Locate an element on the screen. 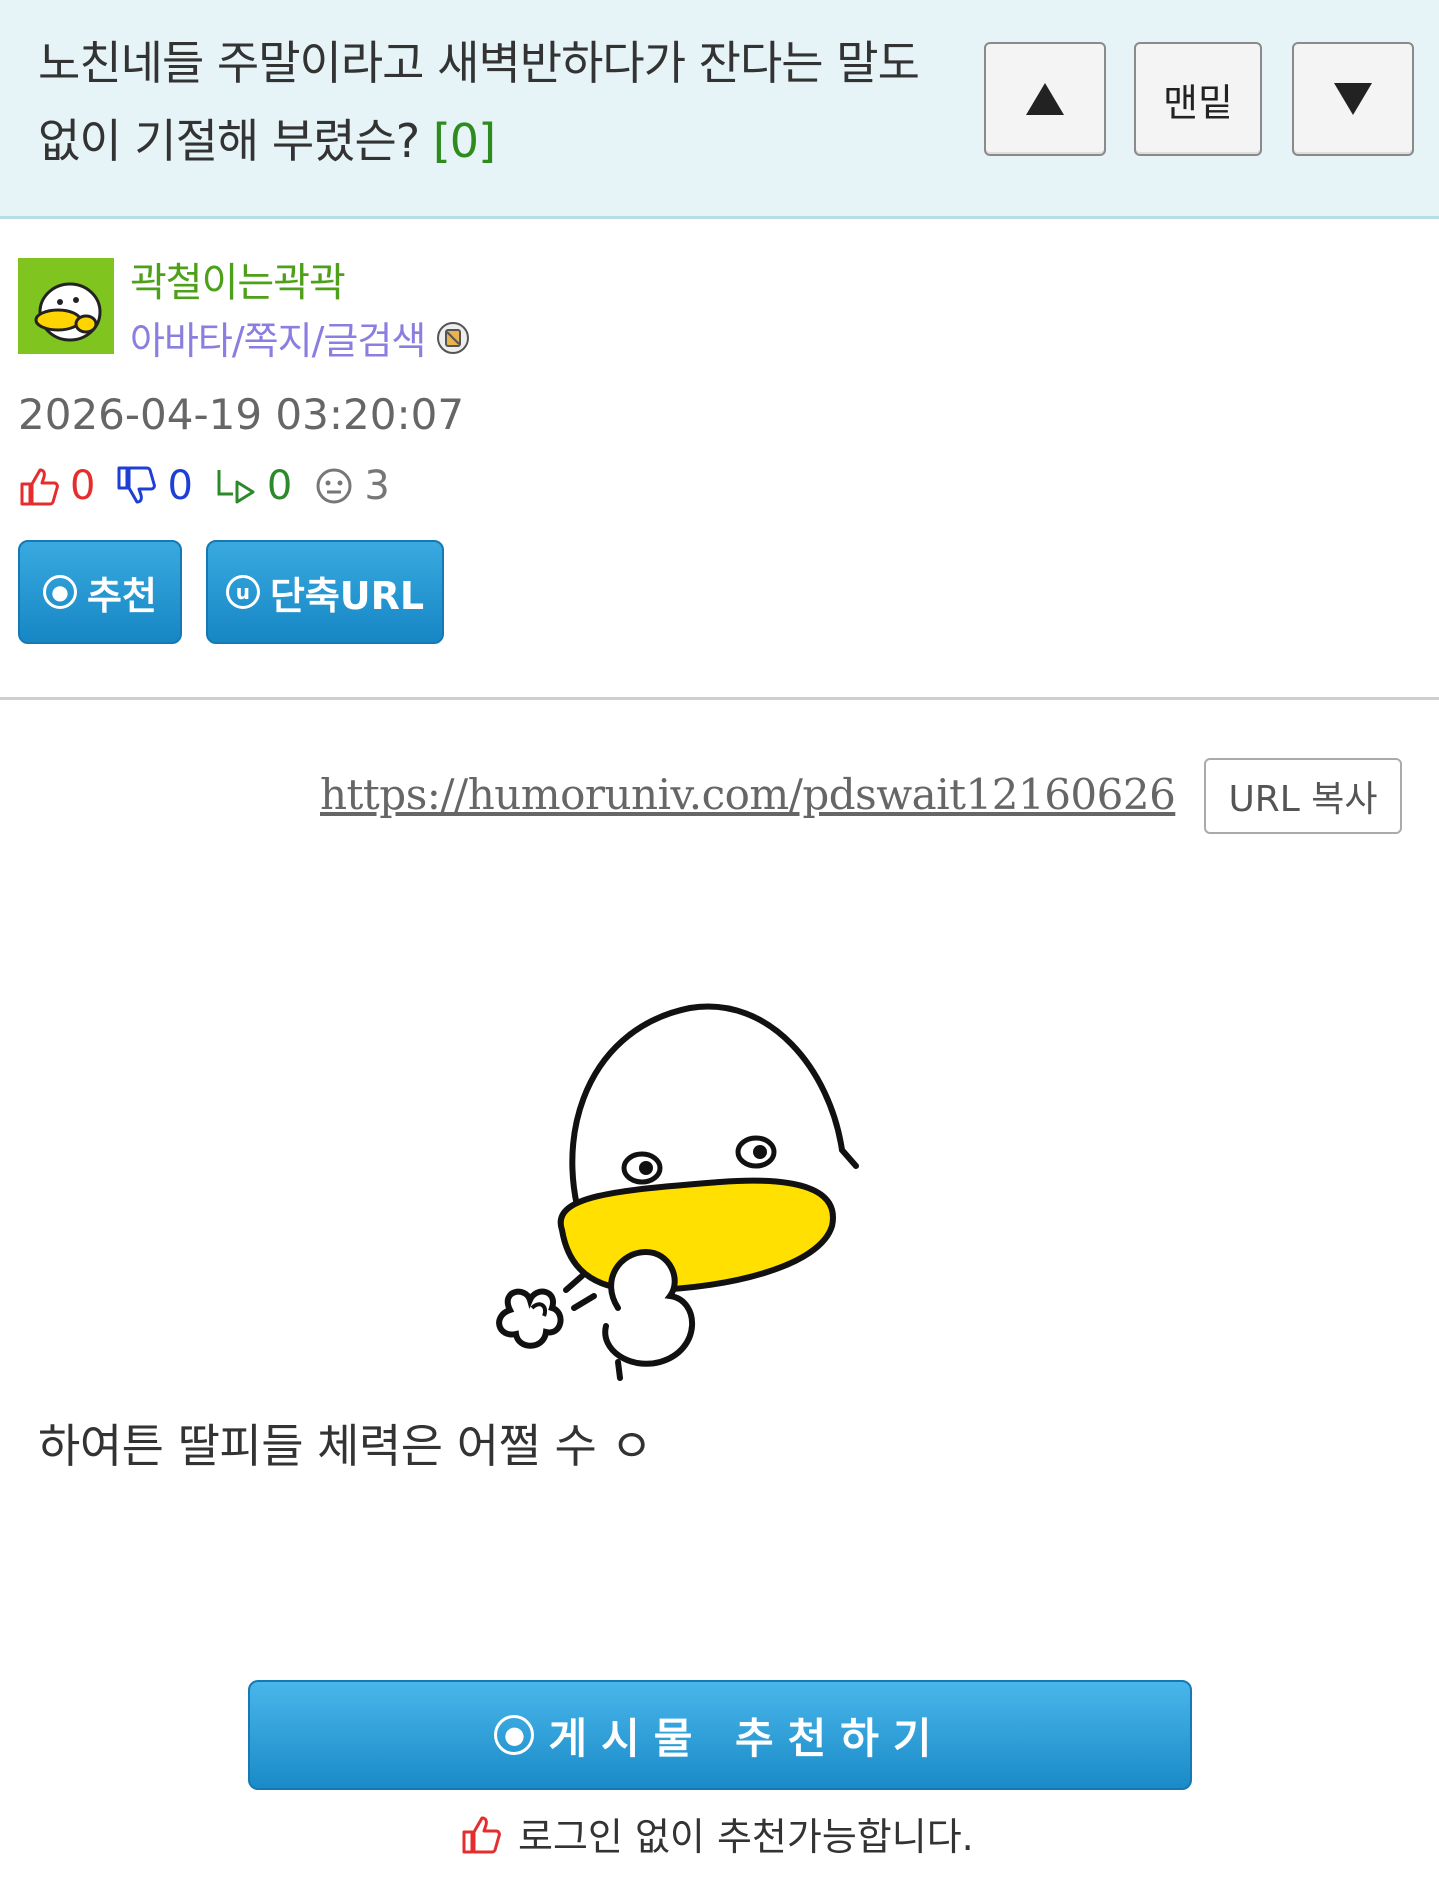 The height and width of the screenshot is (1894, 1439). like-count: 0 is located at coordinates (83, 486).